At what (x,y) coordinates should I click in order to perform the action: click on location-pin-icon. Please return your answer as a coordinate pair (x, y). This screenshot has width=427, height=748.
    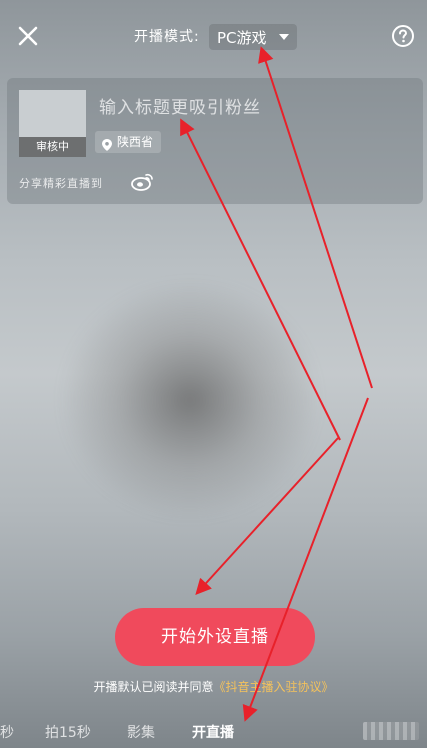
    Looking at the image, I should click on (107, 143).